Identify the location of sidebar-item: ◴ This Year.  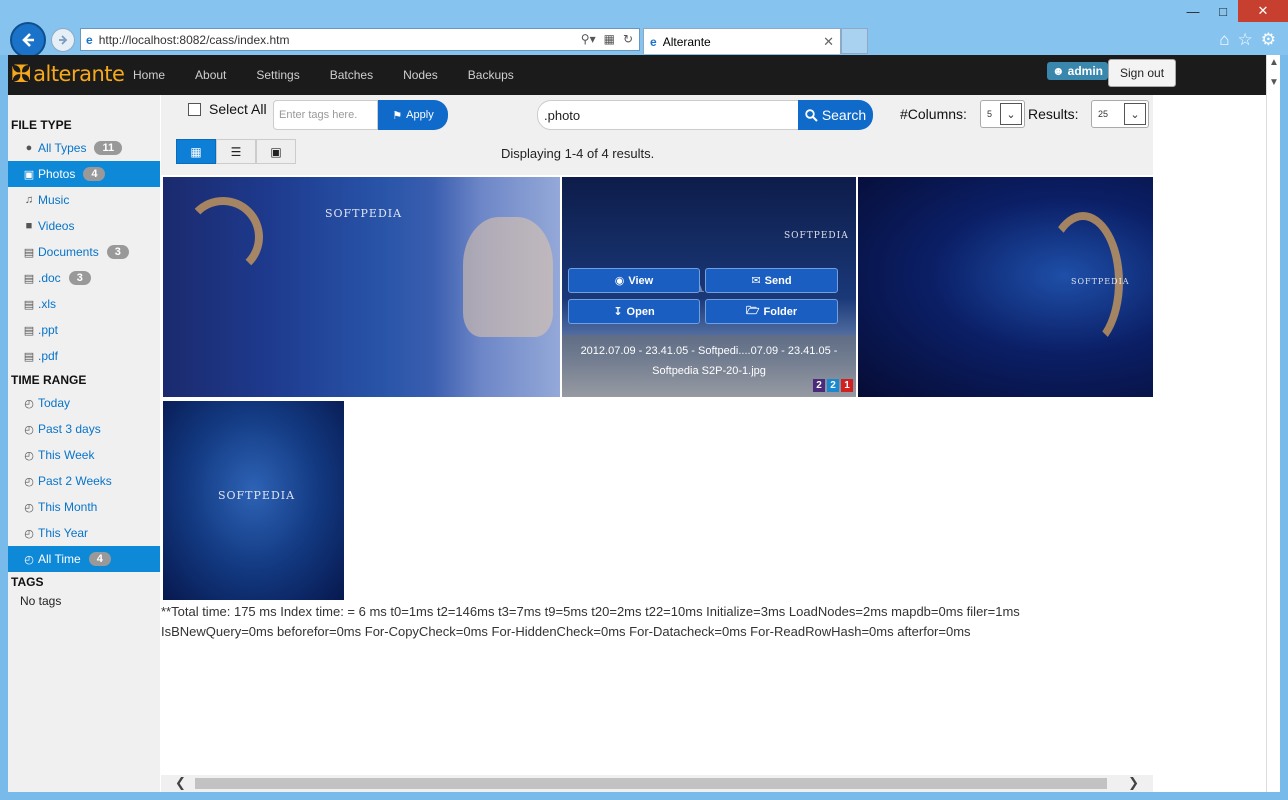
(84, 533).